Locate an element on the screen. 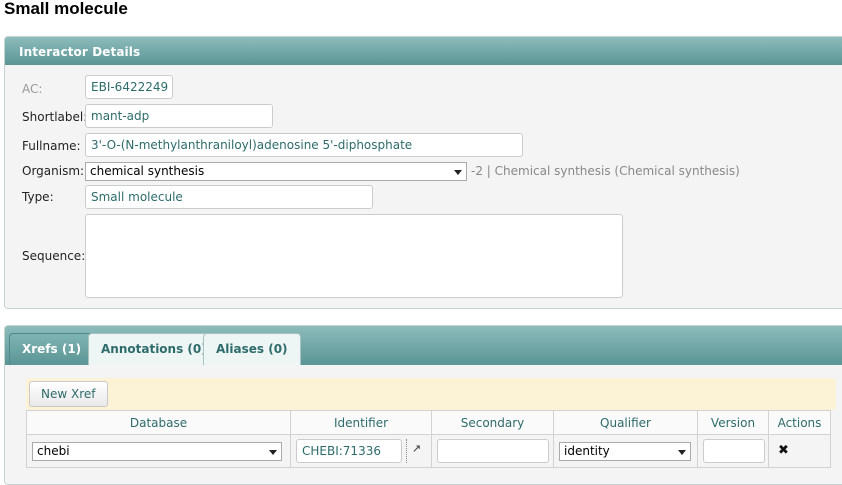 The width and height of the screenshot is (842, 485). column-header-qualifier: Qualifier is located at coordinates (625, 422).